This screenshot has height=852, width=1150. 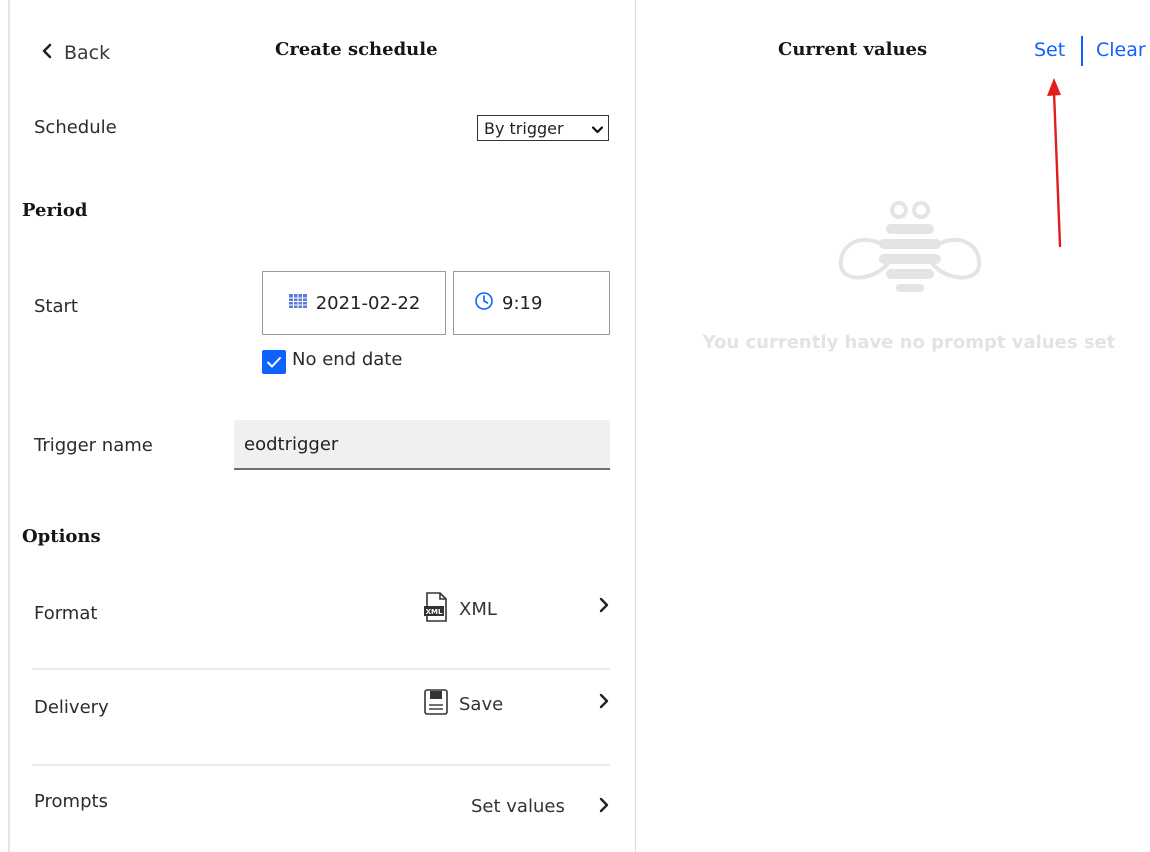 I want to click on schedule-select: By trigger, so click(x=543, y=128).